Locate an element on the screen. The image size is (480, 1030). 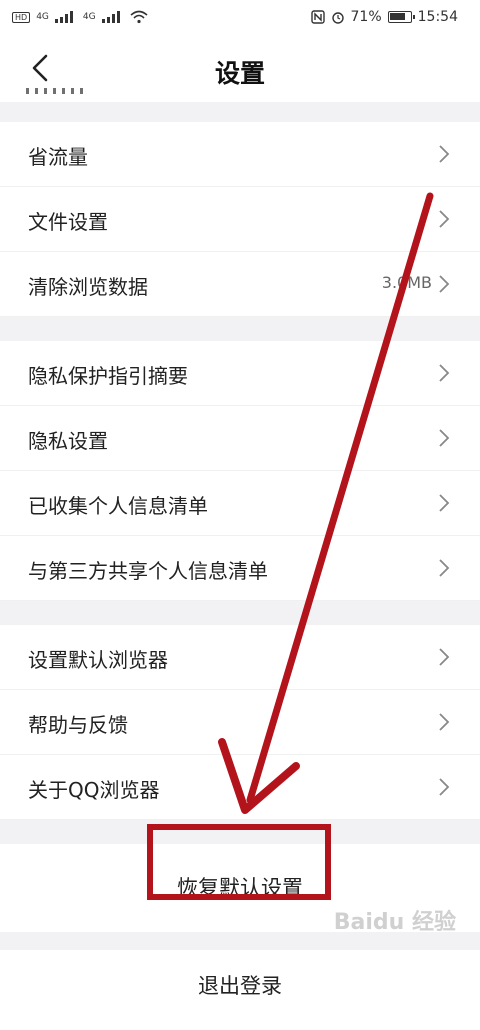
logout-label: 退出登录 is located at coordinates (240, 986).